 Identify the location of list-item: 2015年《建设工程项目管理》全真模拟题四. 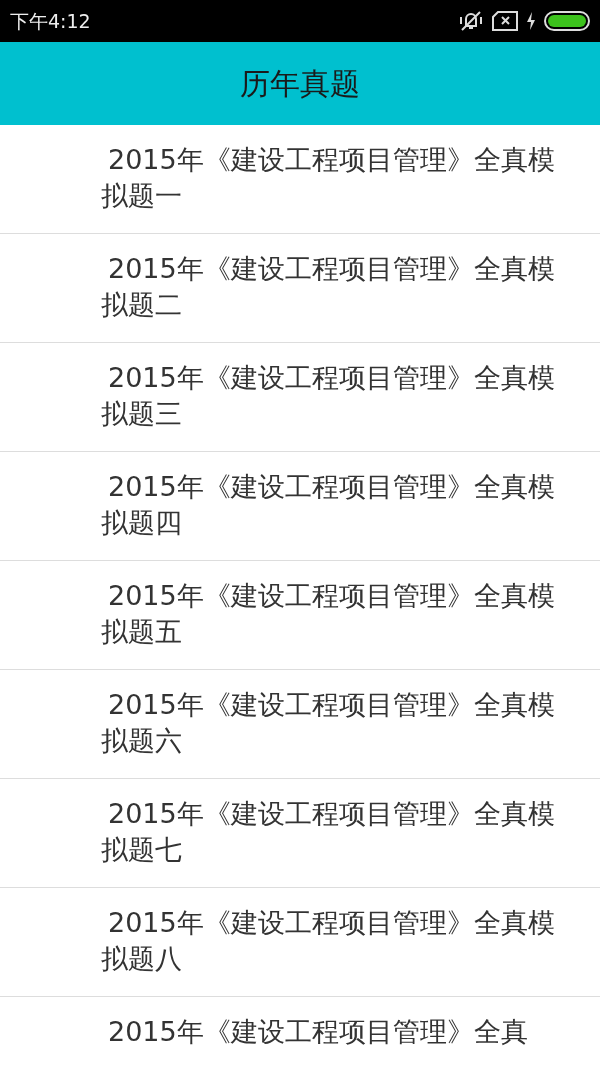
(328, 505).